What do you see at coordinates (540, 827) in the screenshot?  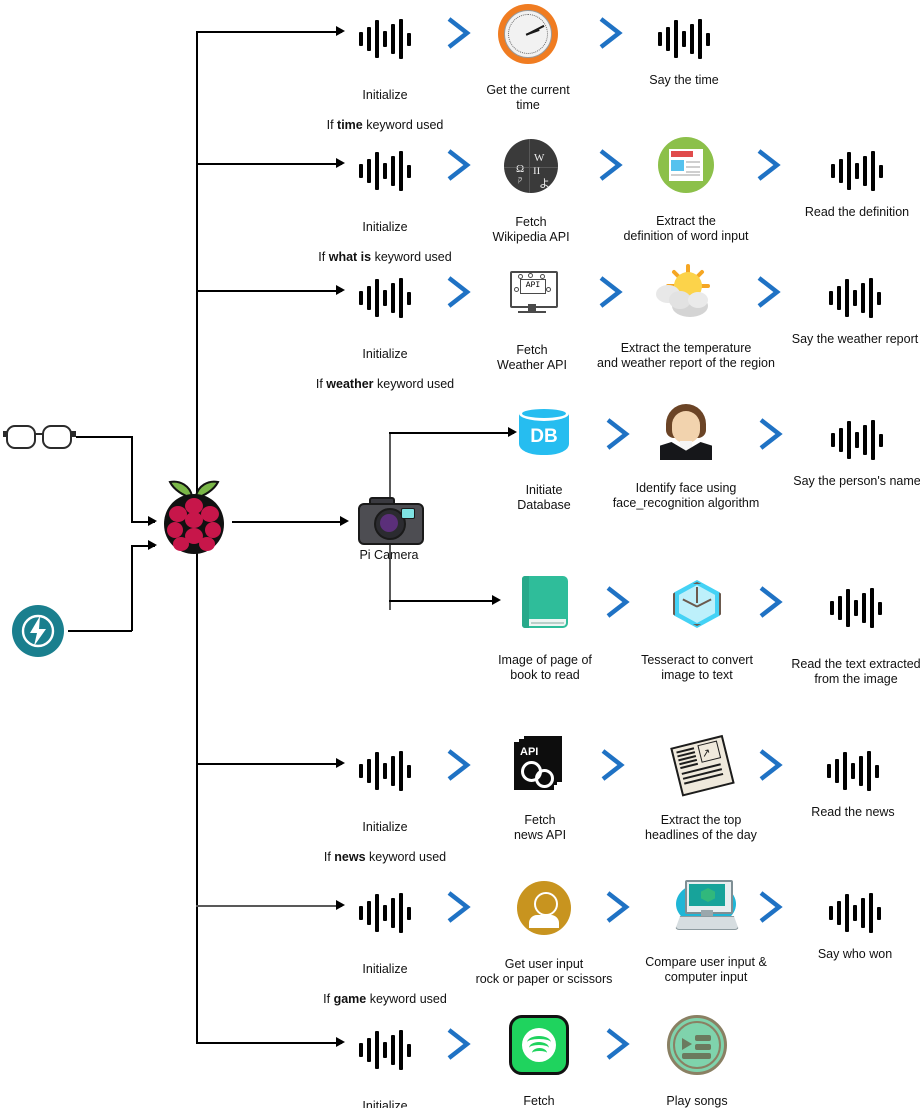 I see `news-api-label: Fetch news API` at bounding box center [540, 827].